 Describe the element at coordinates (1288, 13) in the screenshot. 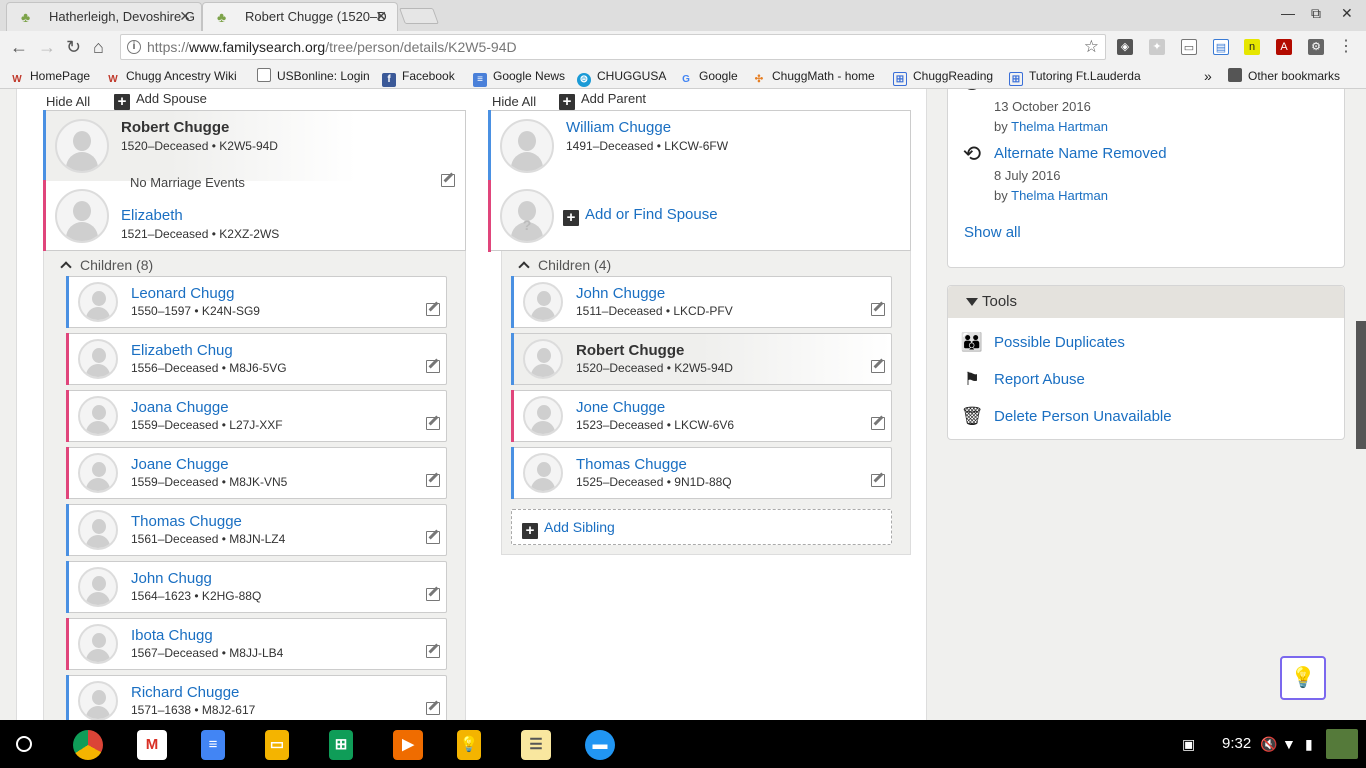

I see `minimize-icon: —` at that location.